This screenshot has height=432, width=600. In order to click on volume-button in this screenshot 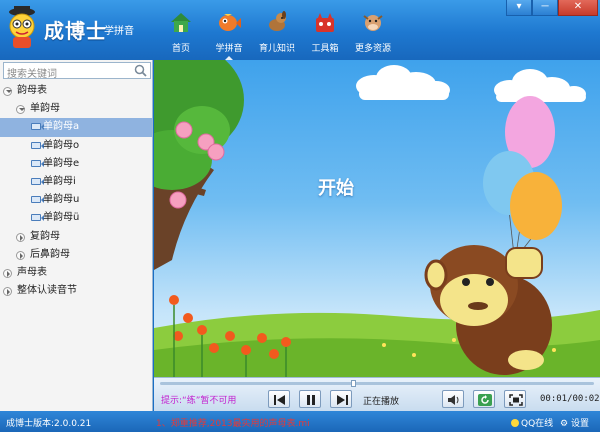, I will do `click(453, 399)`.